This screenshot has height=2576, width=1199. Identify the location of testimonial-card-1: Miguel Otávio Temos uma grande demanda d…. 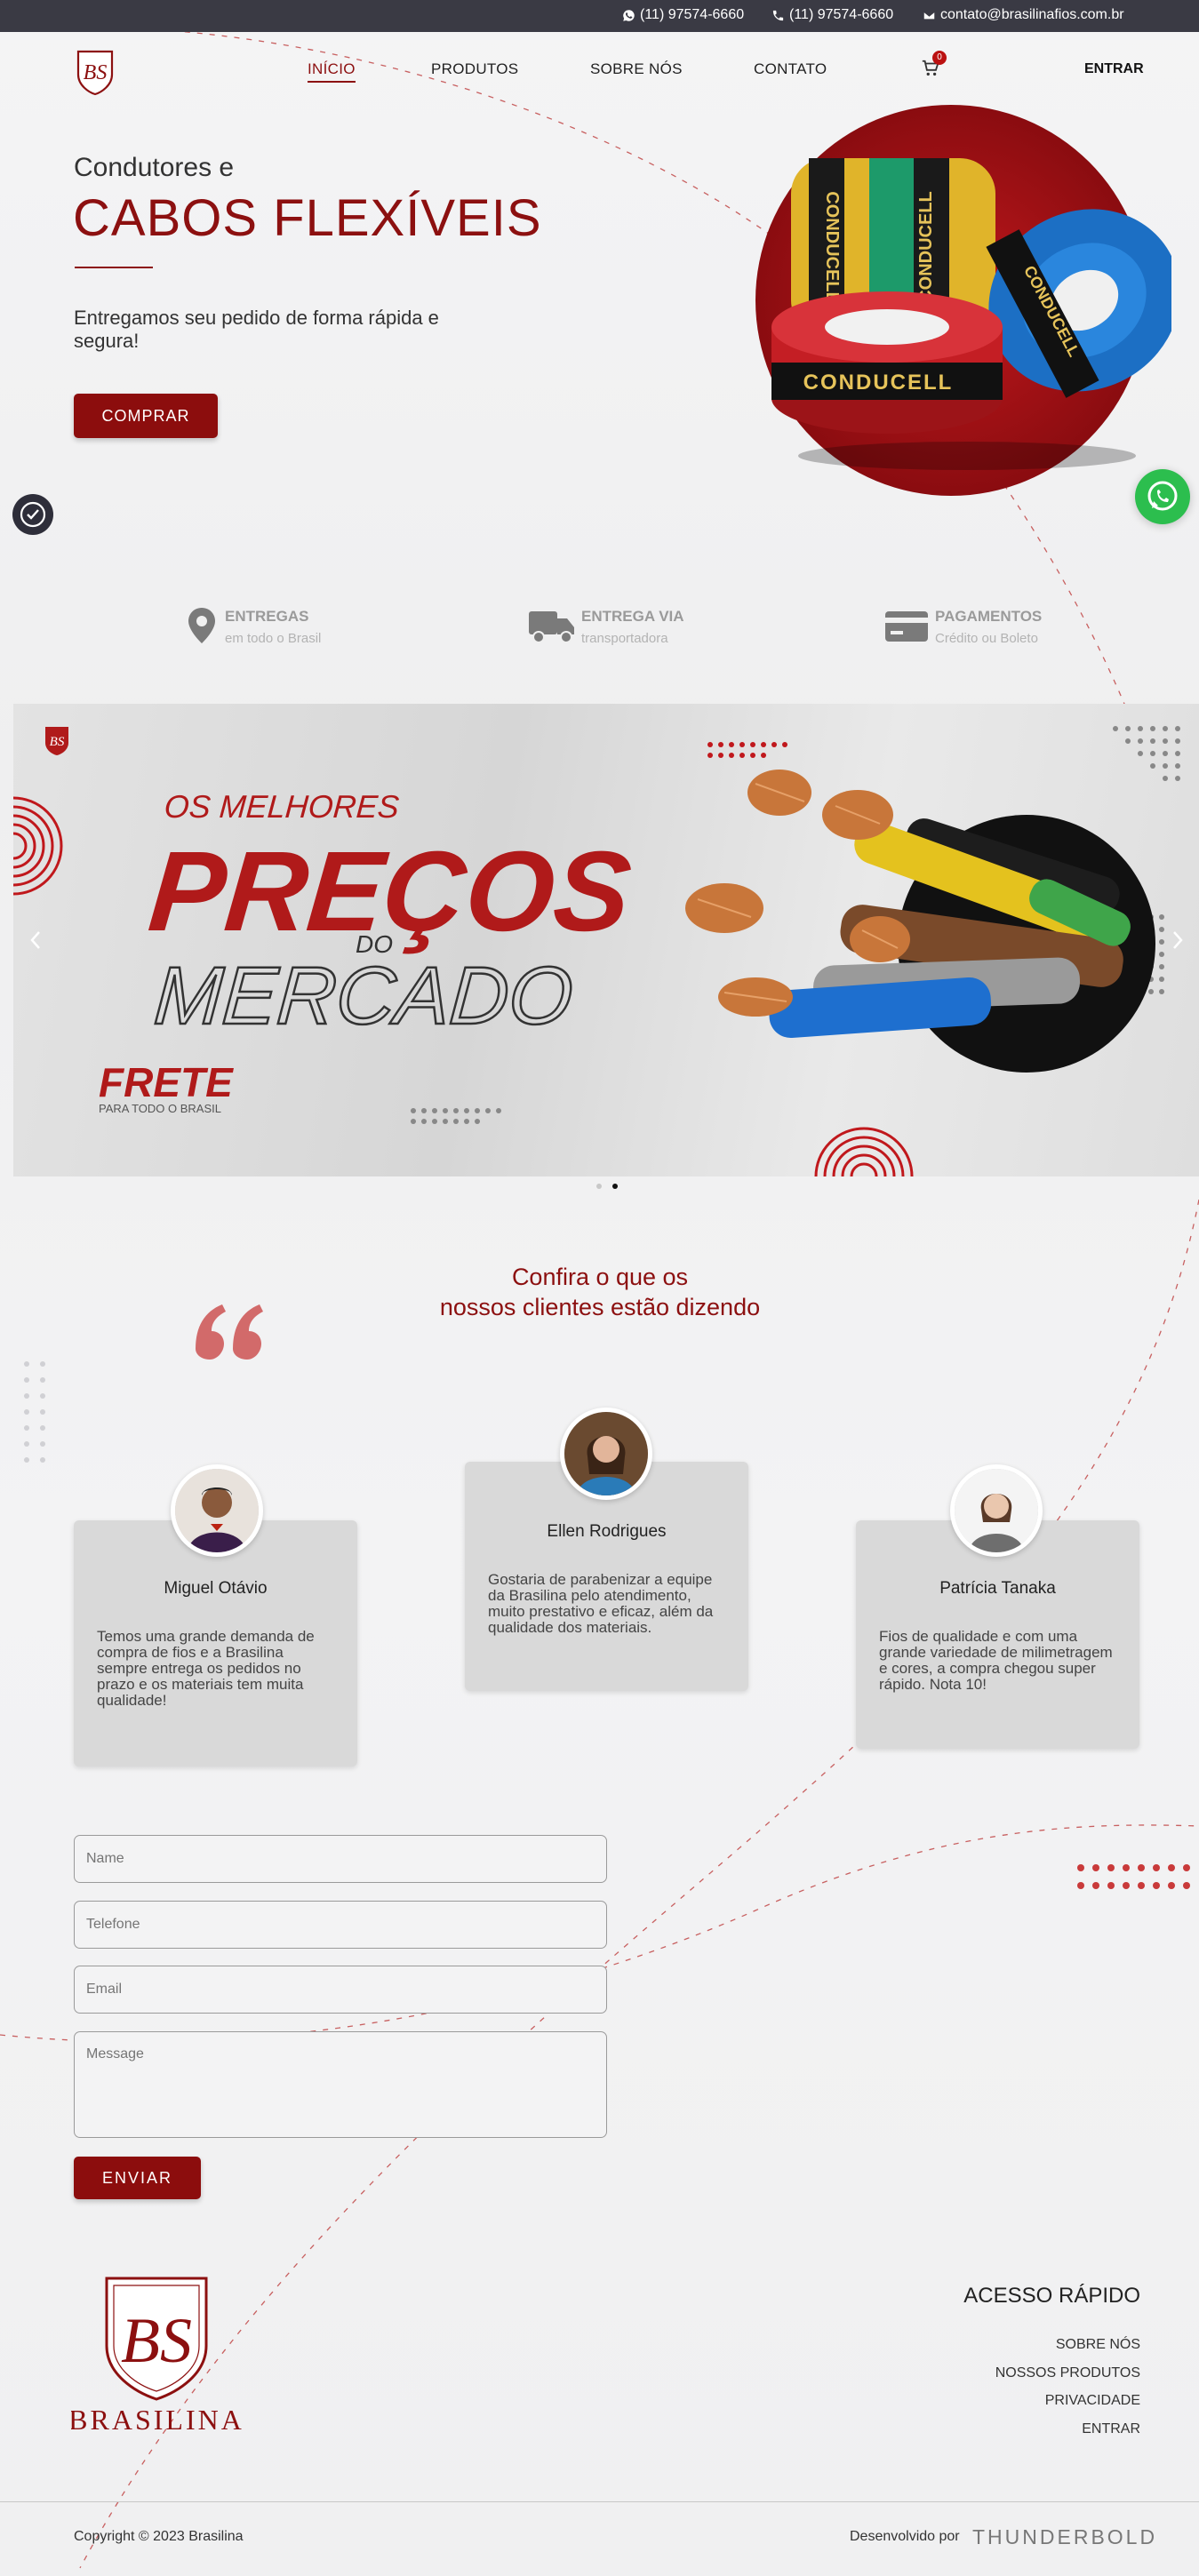
(216, 1643).